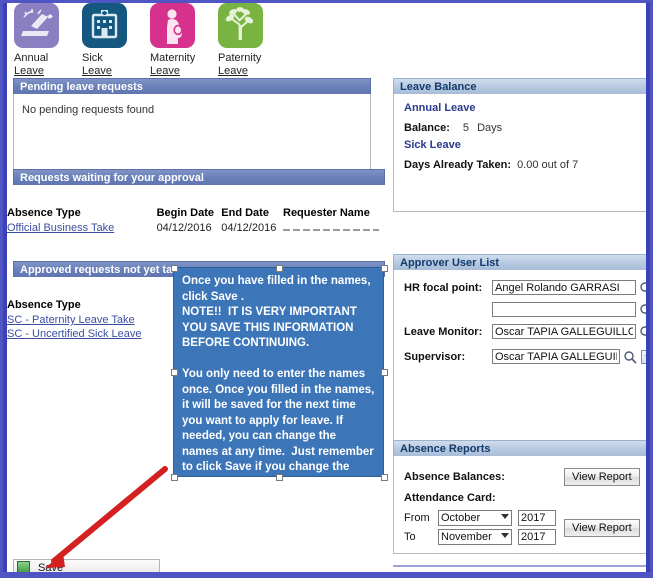 The width and height of the screenshot is (653, 578). Describe the element at coordinates (548, 165) in the screenshot. I see `days-taken-value: 0.00 out of 7` at that location.